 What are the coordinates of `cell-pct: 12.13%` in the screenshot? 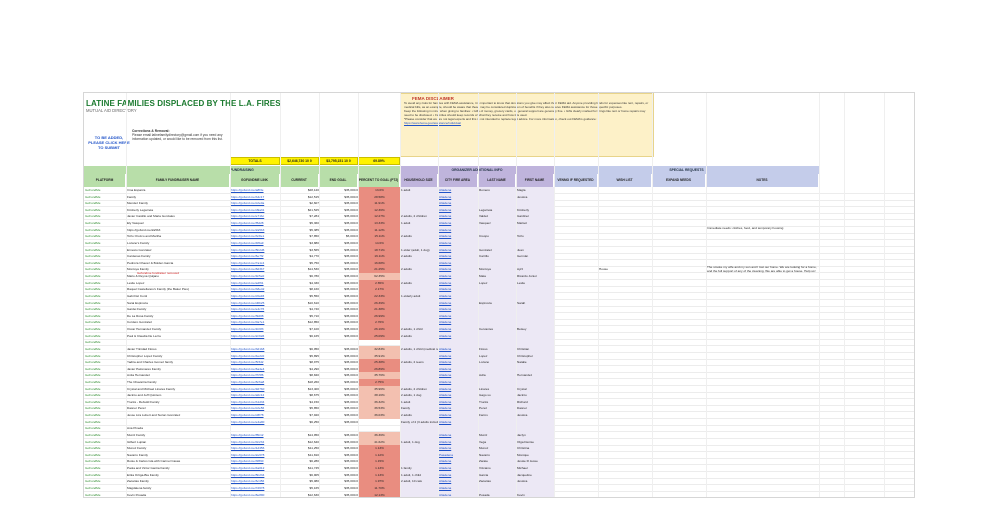 It's located at (379, 494).